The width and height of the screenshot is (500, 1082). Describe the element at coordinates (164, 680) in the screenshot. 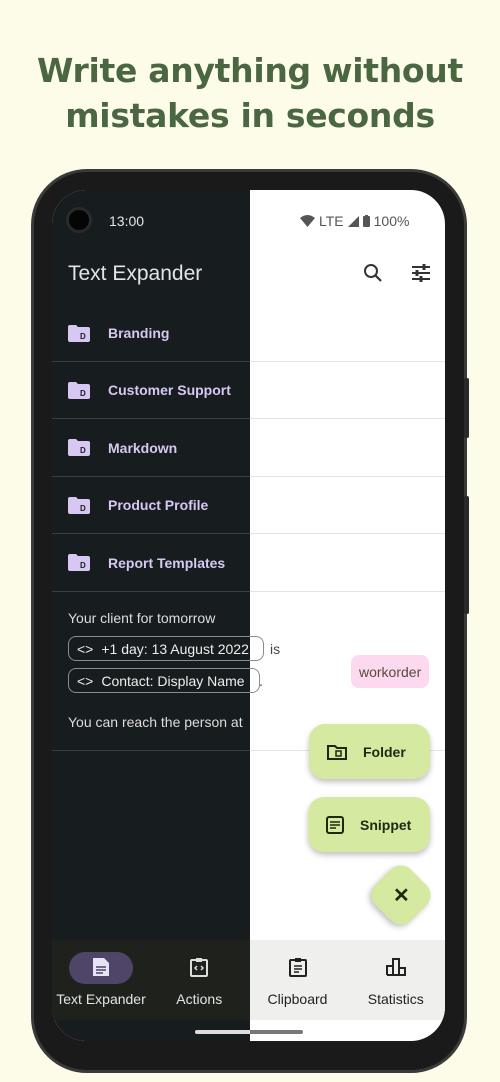

I see `variable-chip-contact: <> Contact: Display Name` at that location.